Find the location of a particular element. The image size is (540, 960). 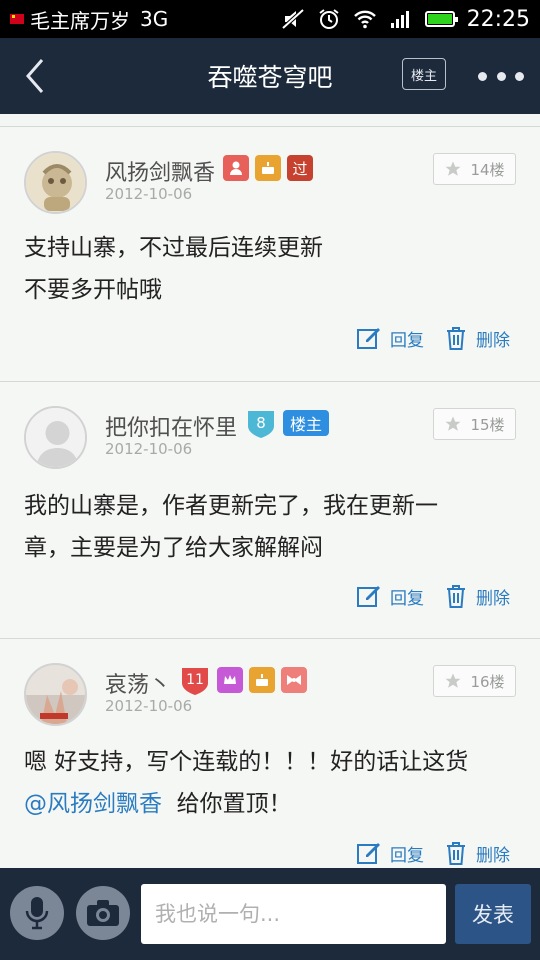

top-nav-bar: 吞噬苍穹吧 楼主 is located at coordinates (270, 76).